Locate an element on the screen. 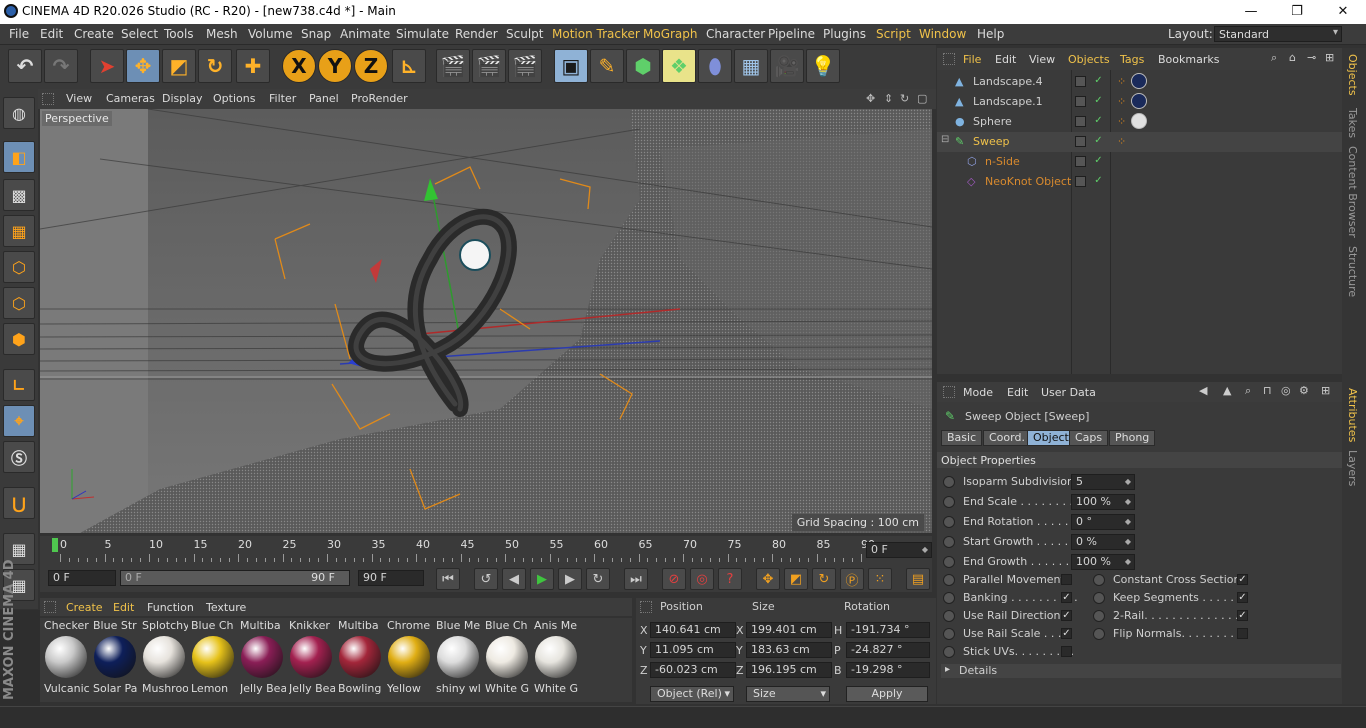 The width and height of the screenshot is (1366, 728). coordinate-system-button: ⊾ is located at coordinates (409, 66).